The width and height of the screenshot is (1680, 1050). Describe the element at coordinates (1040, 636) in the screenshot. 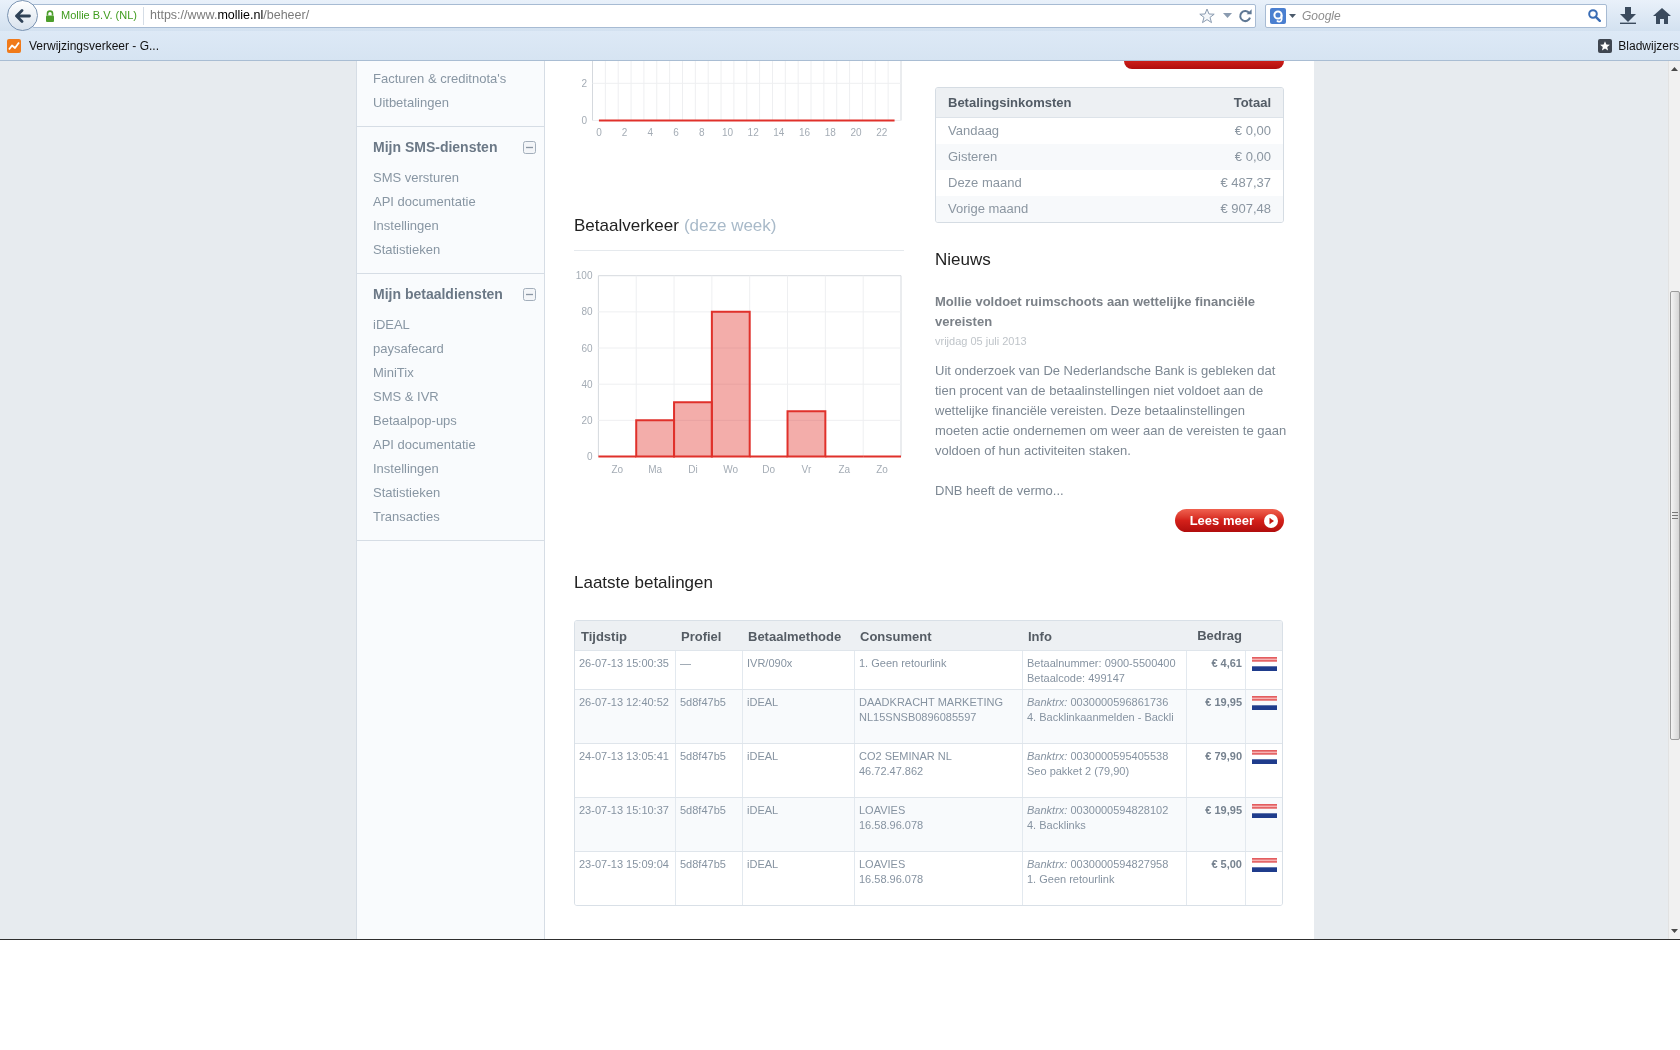

I see `column-header: Info` at that location.